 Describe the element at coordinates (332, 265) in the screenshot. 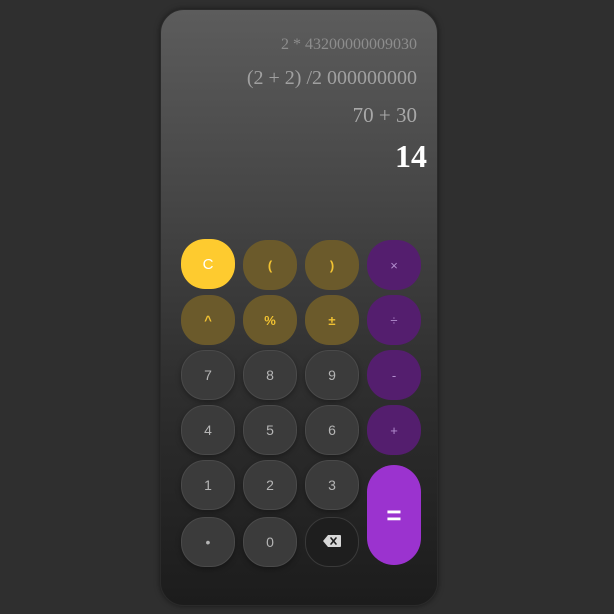

I see `close-paren-button: )` at that location.